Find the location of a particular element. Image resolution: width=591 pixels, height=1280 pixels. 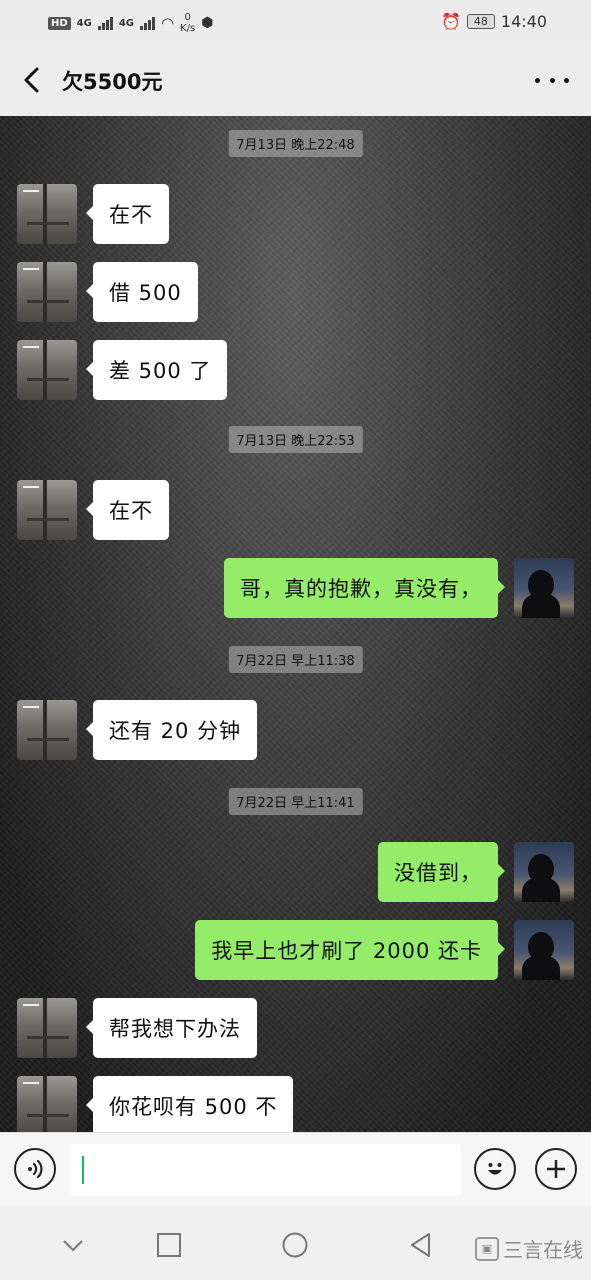

battery-icon: 48 is located at coordinates (480, 21).